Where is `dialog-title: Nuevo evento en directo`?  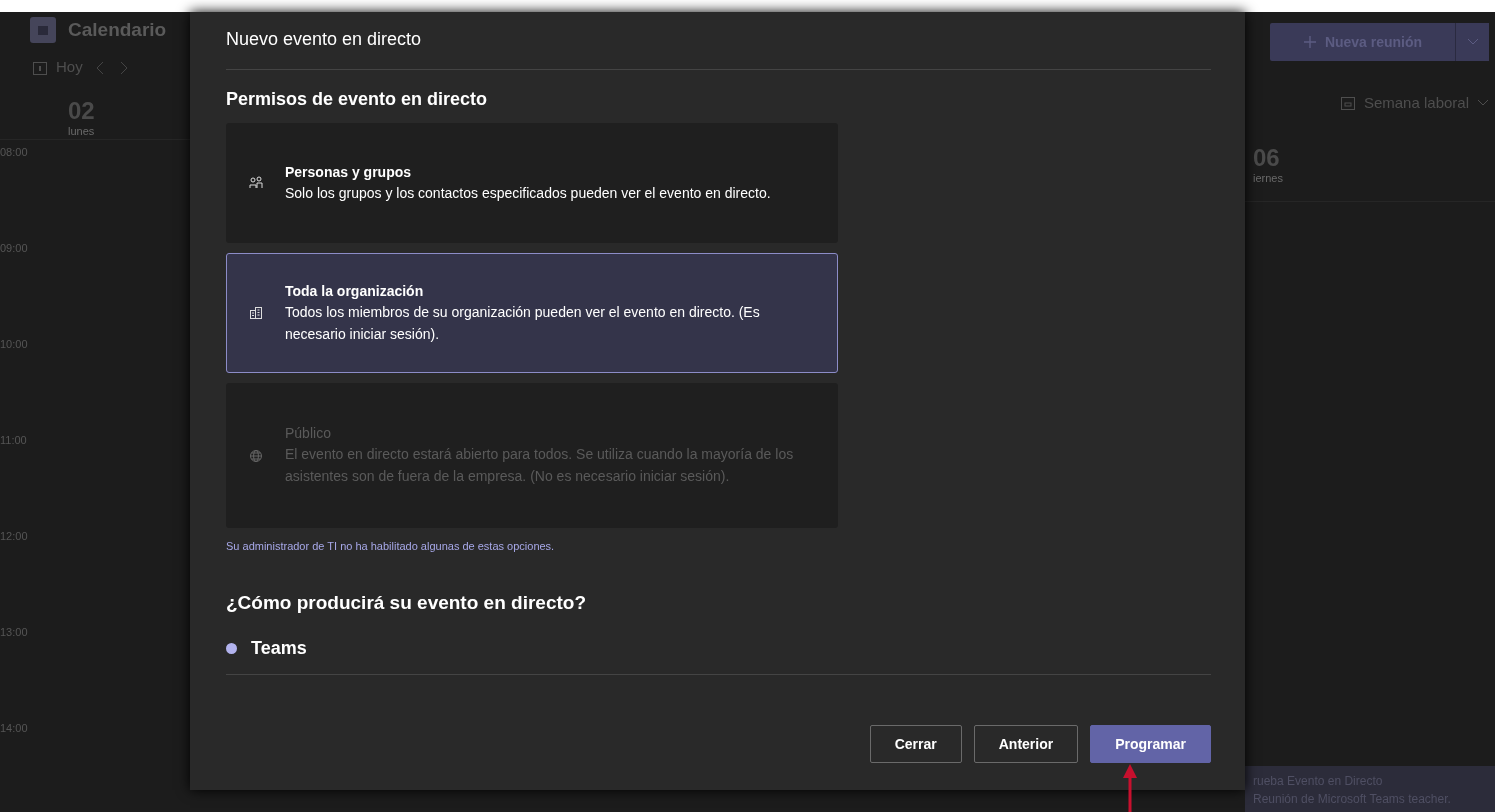
dialog-title: Nuevo evento en directo is located at coordinates (718, 48).